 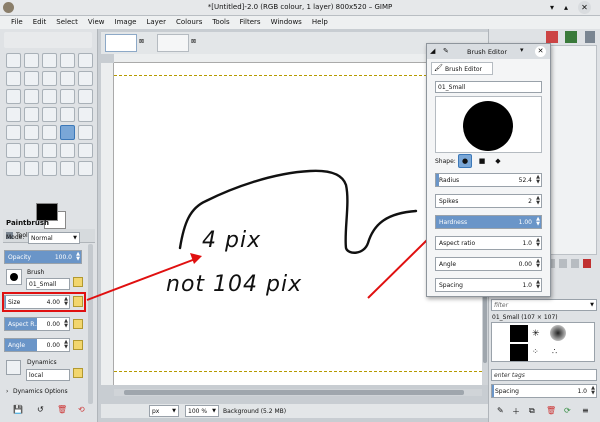 What do you see at coordinates (544, 391) in the screenshot?
I see `brush-spacing-slider: Spacing 1.0 ▲ ▼` at bounding box center [544, 391].